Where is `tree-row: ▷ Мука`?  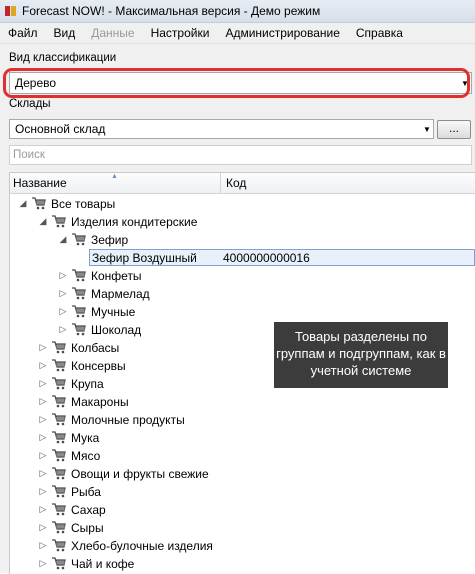
tree-row: ▷ Мука is located at coordinates (242, 438).